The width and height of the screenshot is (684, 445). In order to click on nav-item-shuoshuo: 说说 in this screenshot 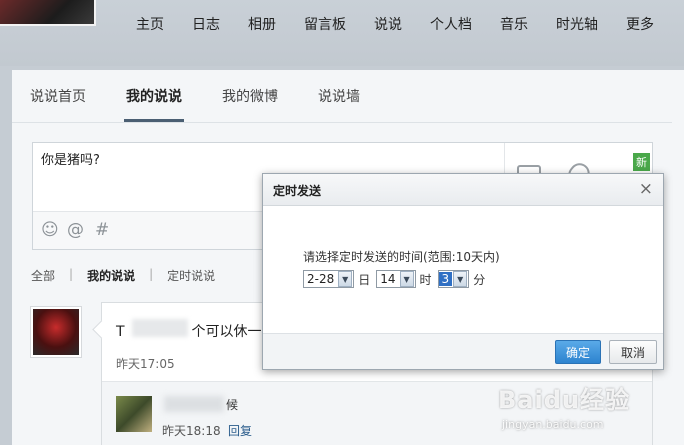, I will do `click(388, 24)`.